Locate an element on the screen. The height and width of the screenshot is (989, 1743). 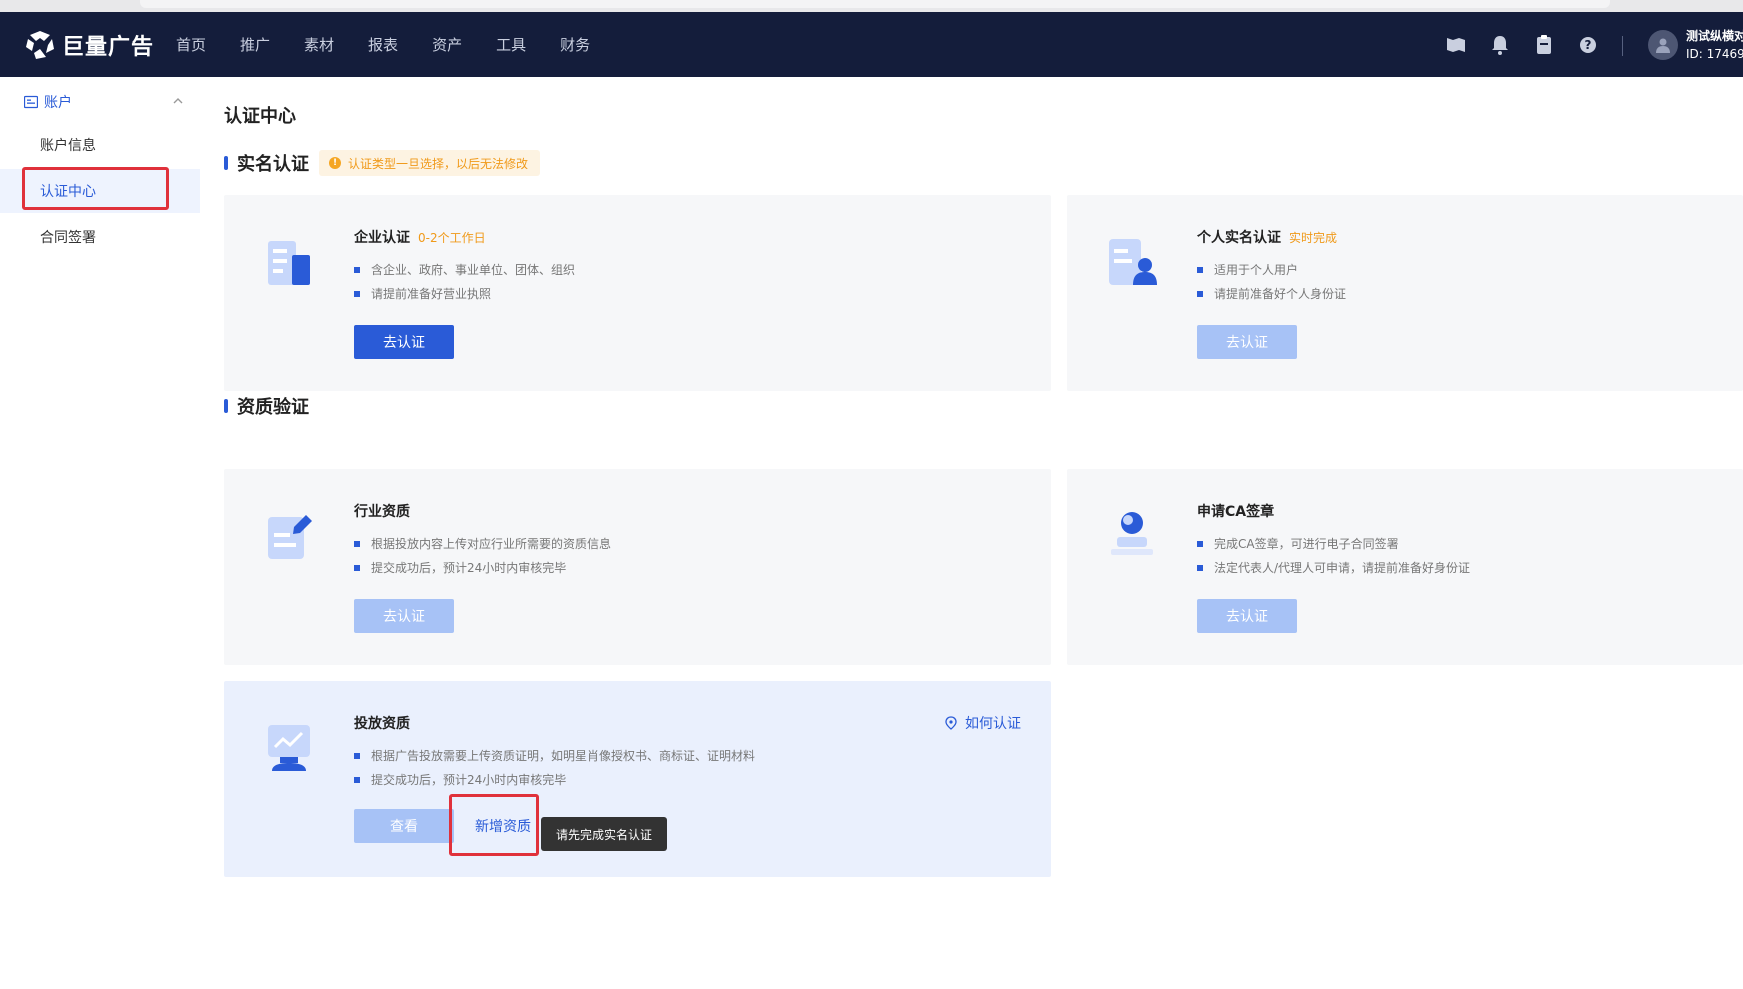
list-item: 法定代表人/代理人可申请，请提前准备好身份证 is located at coordinates (1333, 568).